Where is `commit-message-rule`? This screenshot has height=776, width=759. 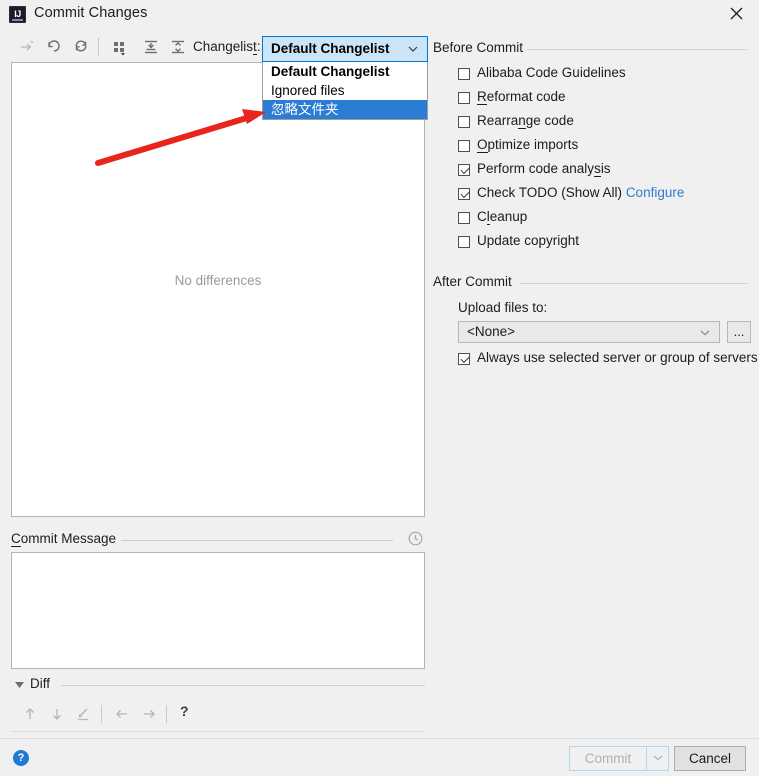
commit-message-rule is located at coordinates (257, 540).